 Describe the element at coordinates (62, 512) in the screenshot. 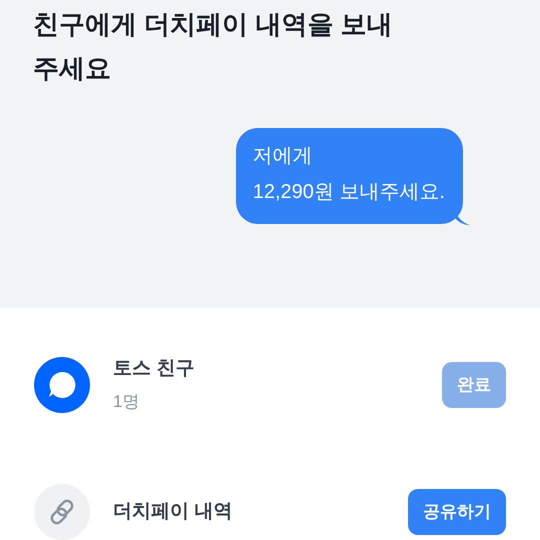

I see `link-icon` at that location.